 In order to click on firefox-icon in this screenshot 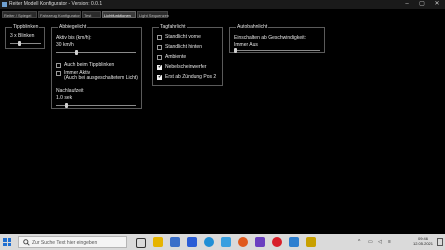, I will do `click(243, 242)`.